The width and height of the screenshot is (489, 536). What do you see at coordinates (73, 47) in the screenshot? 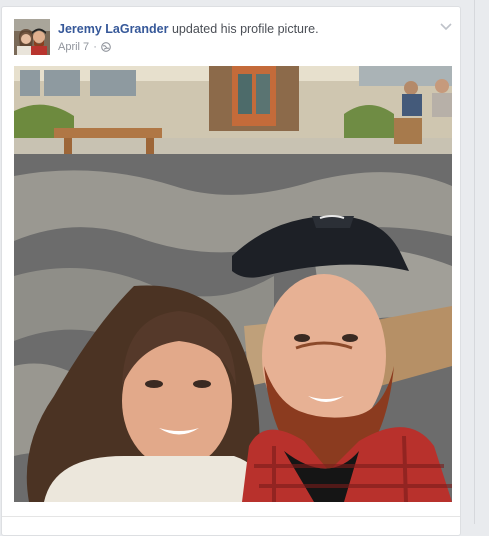
I see `post-date-link: April 7` at bounding box center [73, 47].